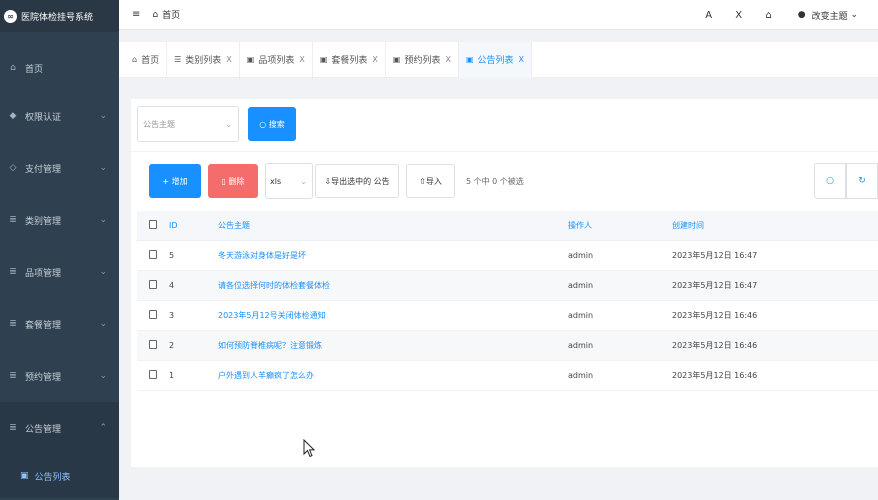  Describe the element at coordinates (276, 59) in the screenshot. I see `tab-product-list: ▣ 品项列表 X` at that location.